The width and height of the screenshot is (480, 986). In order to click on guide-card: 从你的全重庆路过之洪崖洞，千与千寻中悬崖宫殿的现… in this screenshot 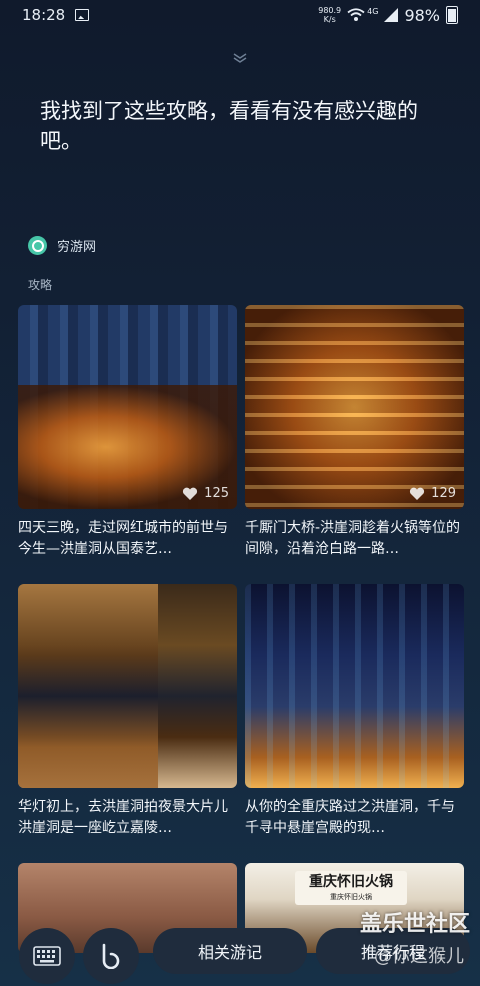, I will do `click(354, 711)`.